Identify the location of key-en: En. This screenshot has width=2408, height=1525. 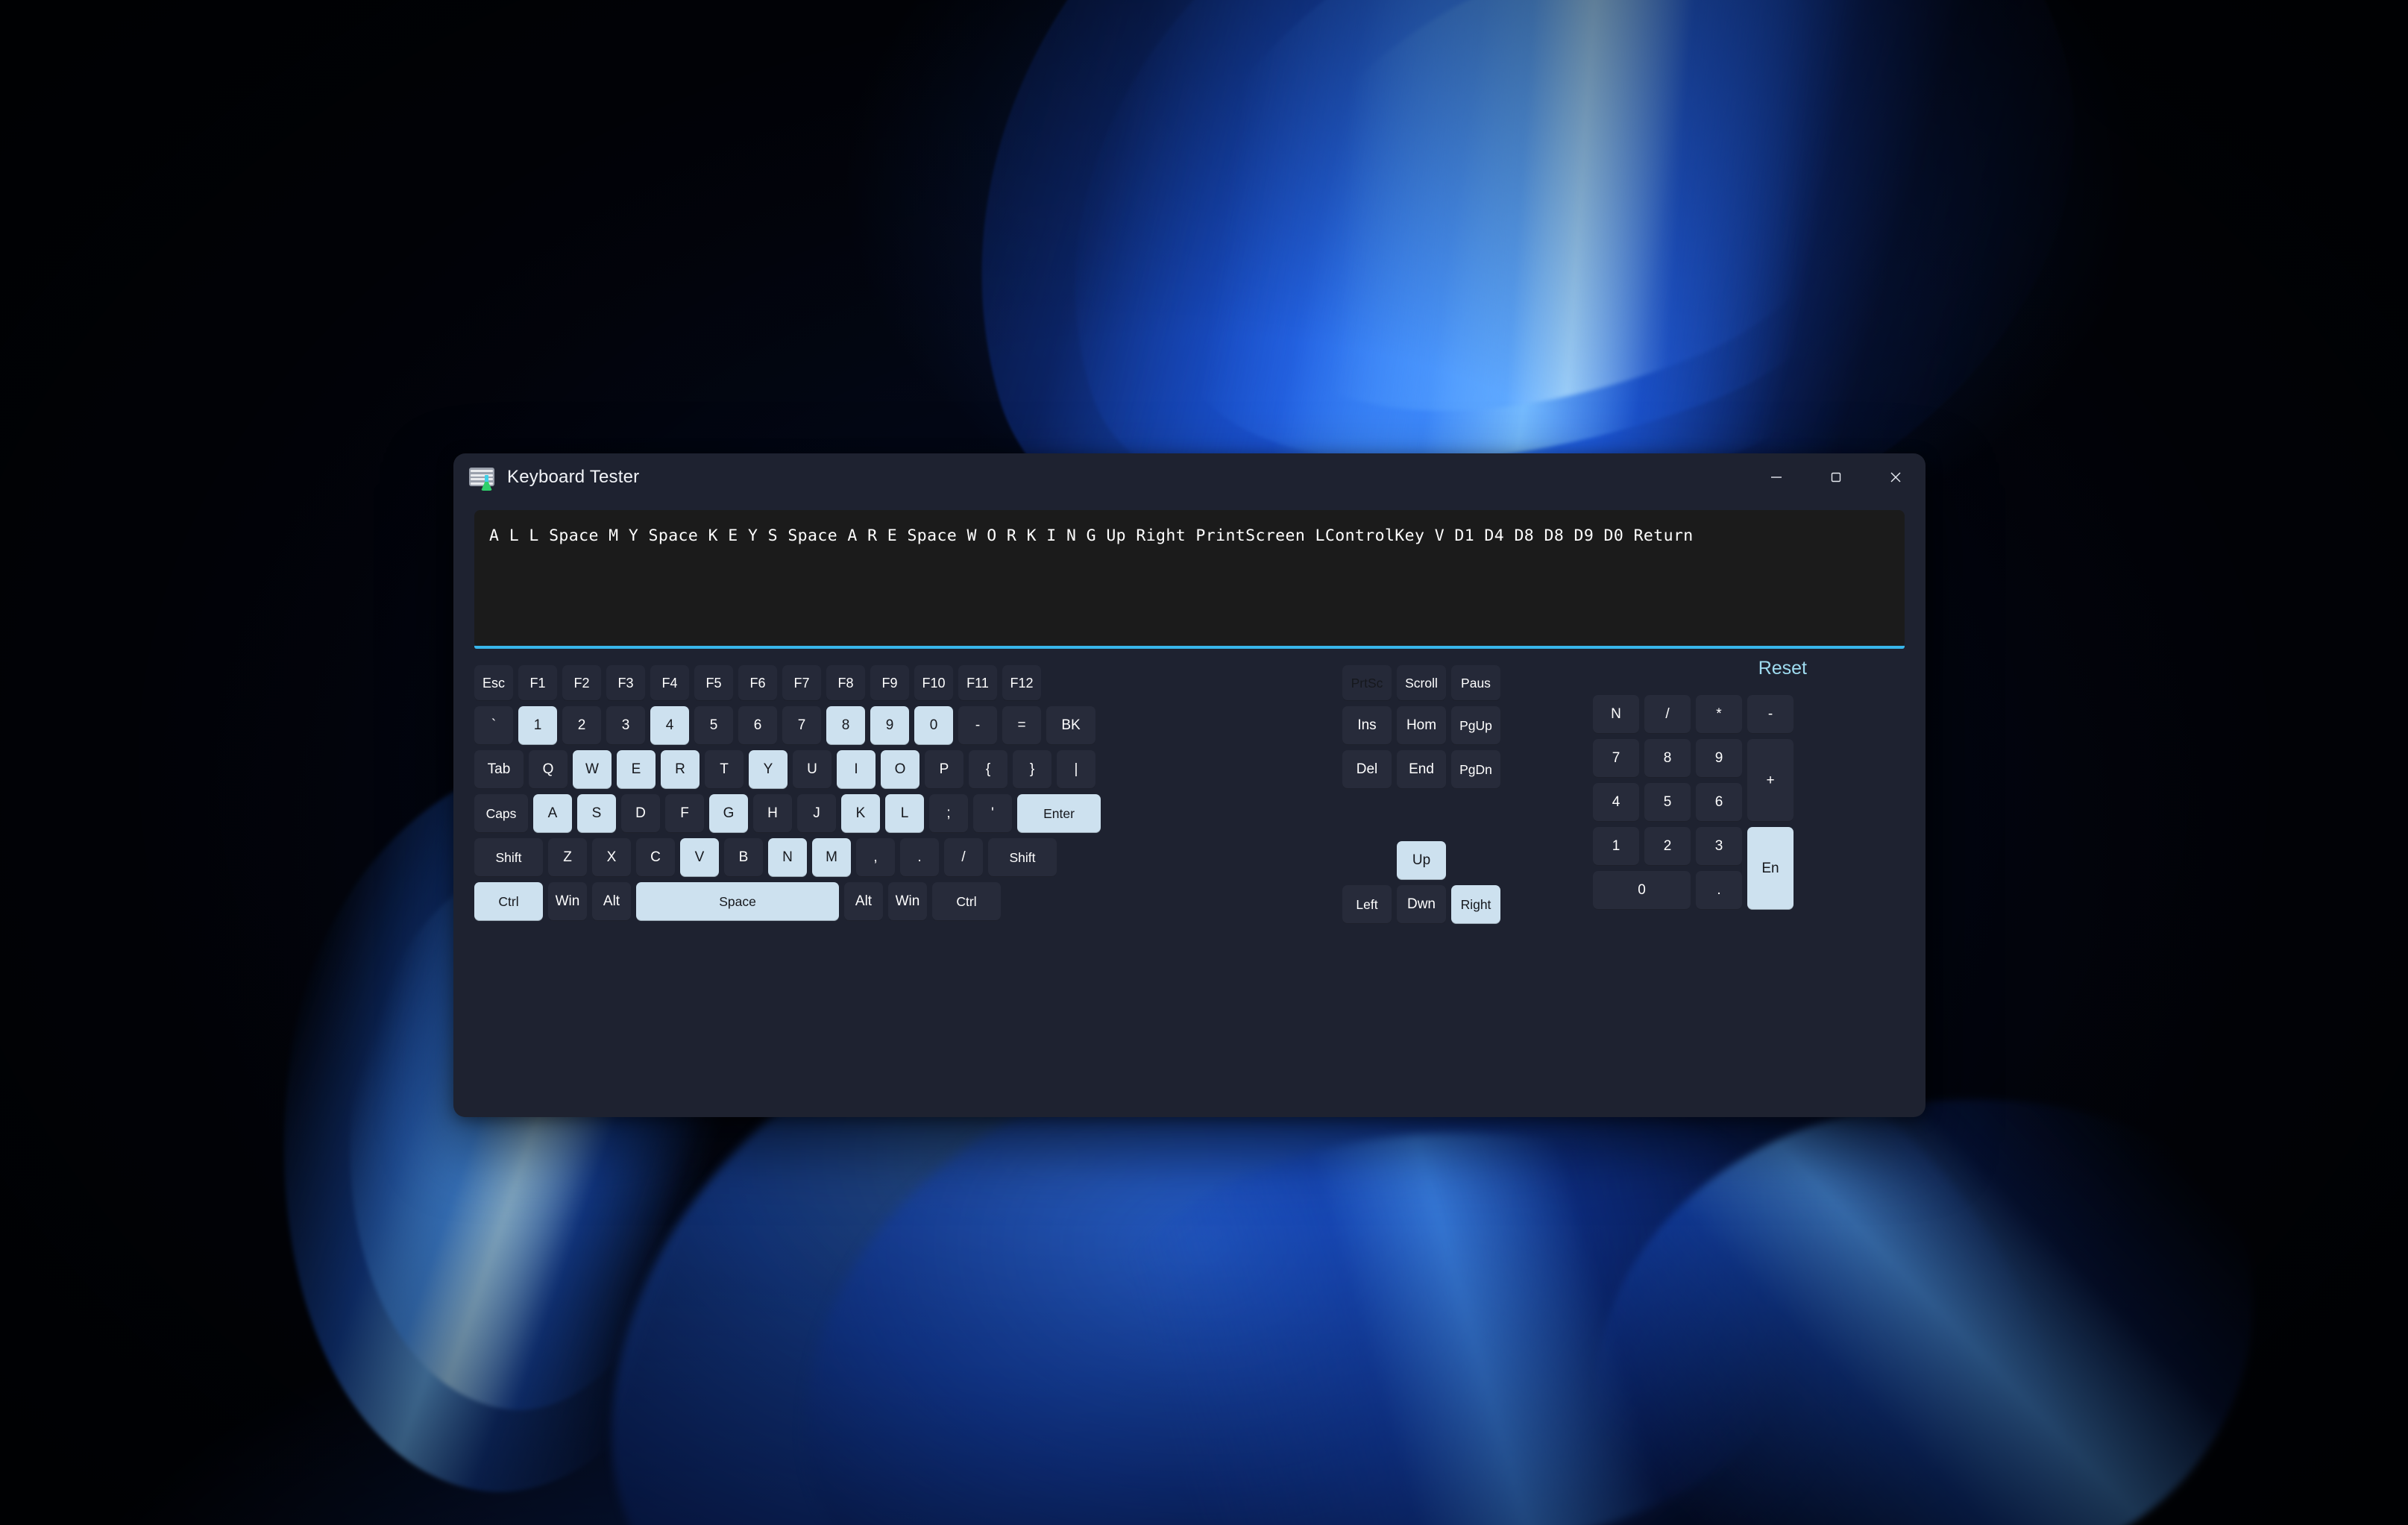
(1770, 868).